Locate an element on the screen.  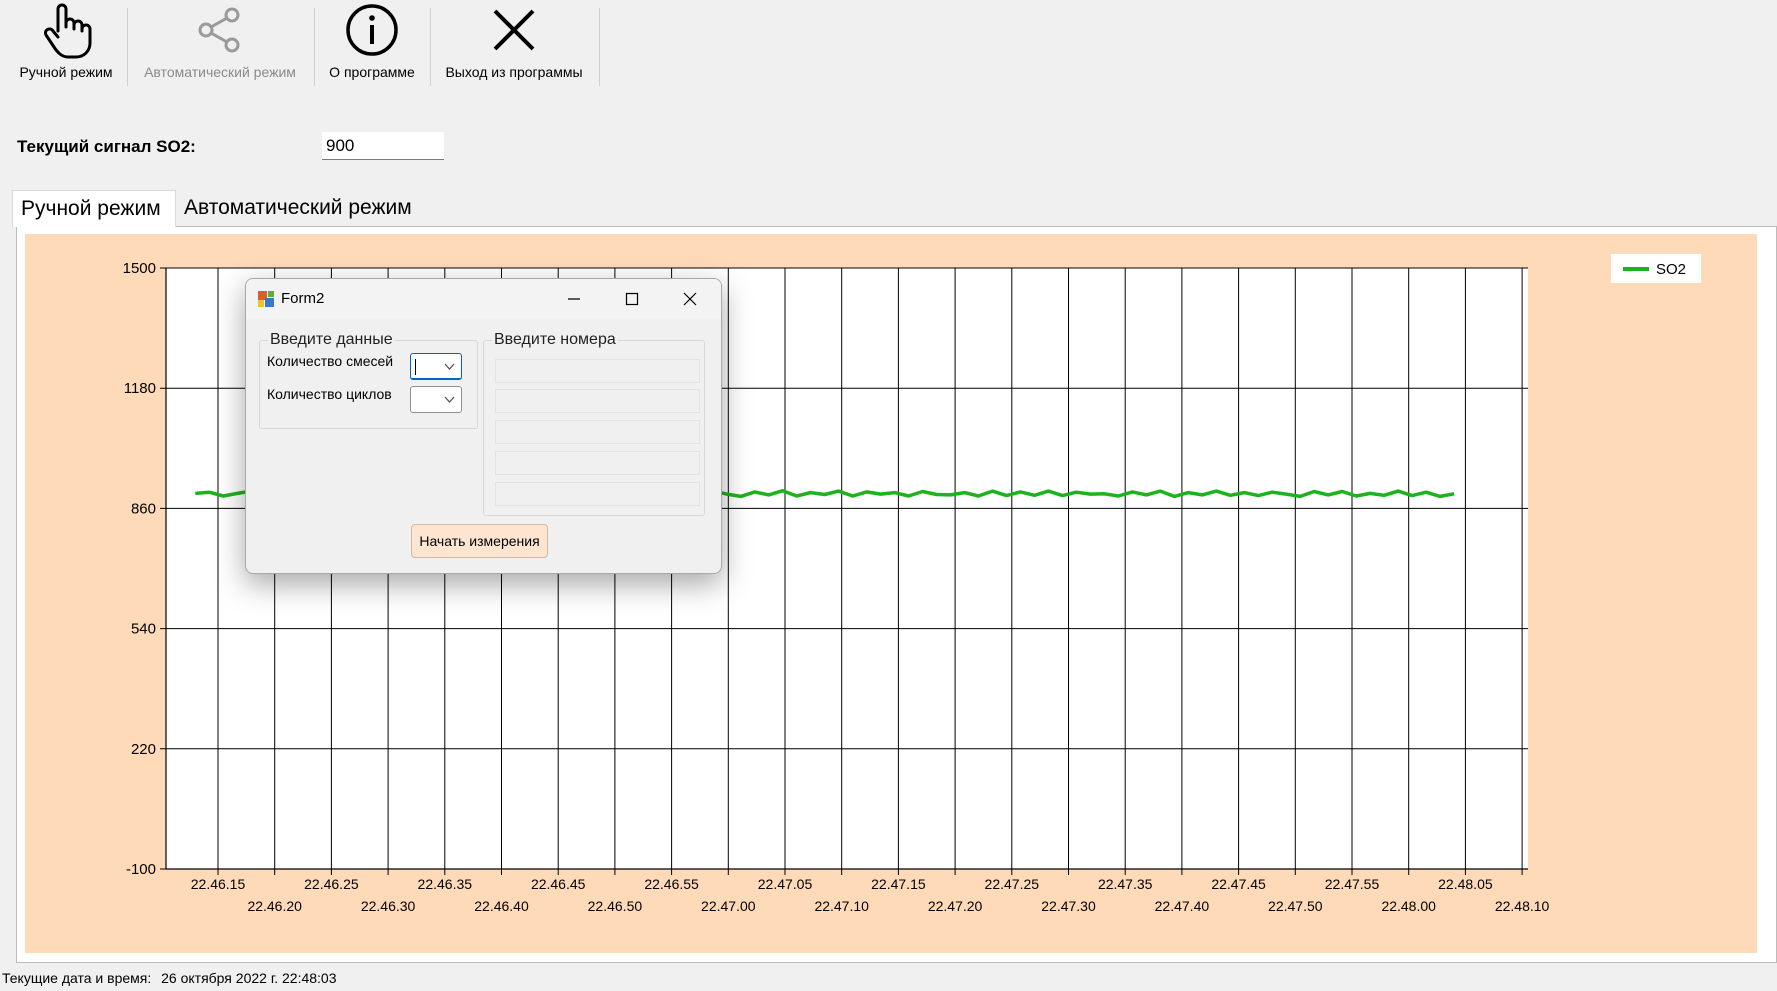
share-nodes-icon is located at coordinates (220, 30).